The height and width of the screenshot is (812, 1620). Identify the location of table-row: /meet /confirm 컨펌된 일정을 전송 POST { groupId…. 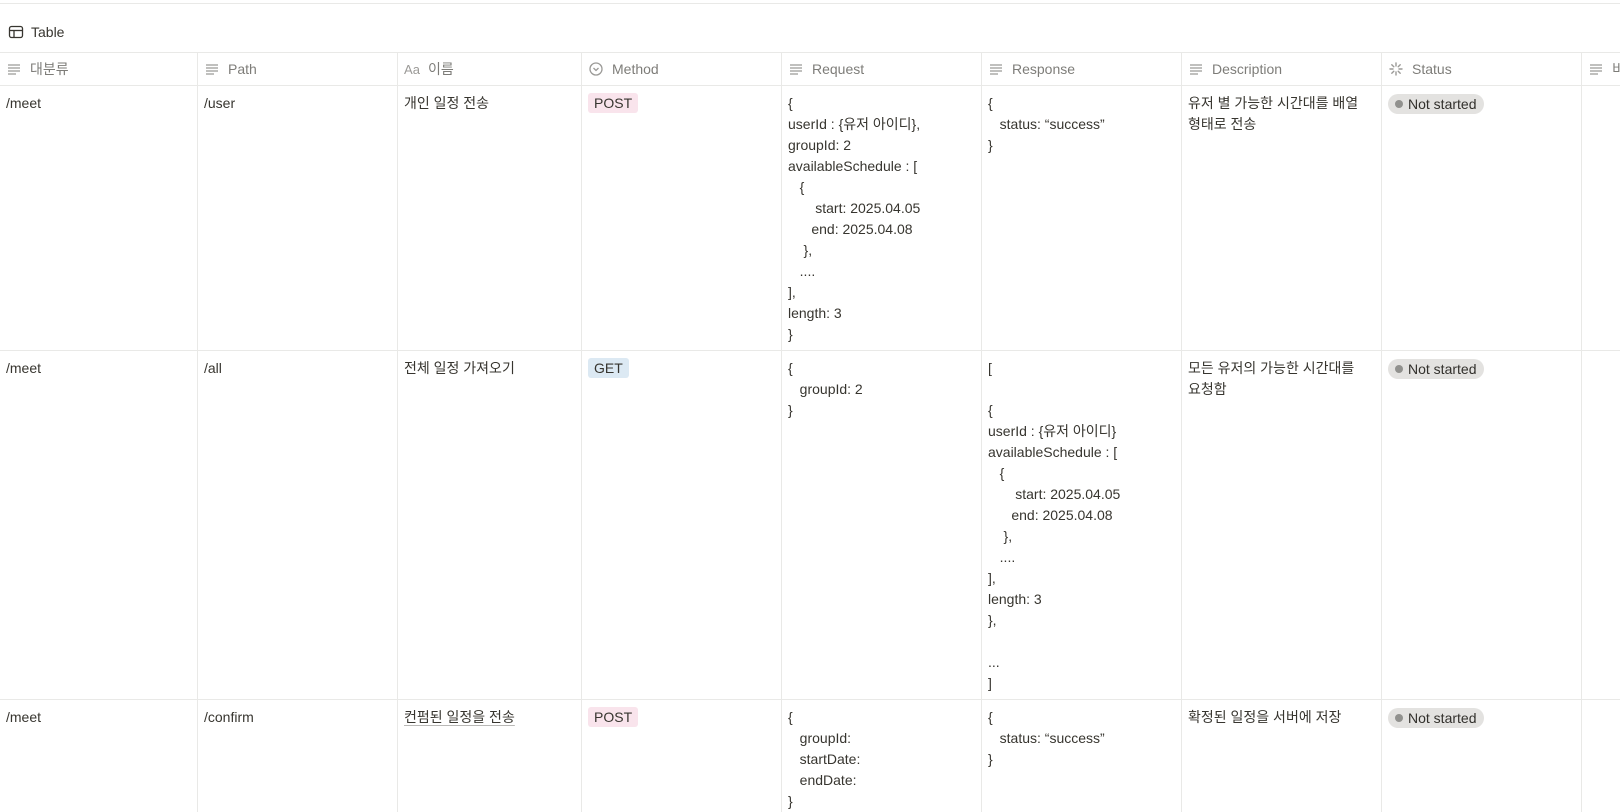
(810, 756).